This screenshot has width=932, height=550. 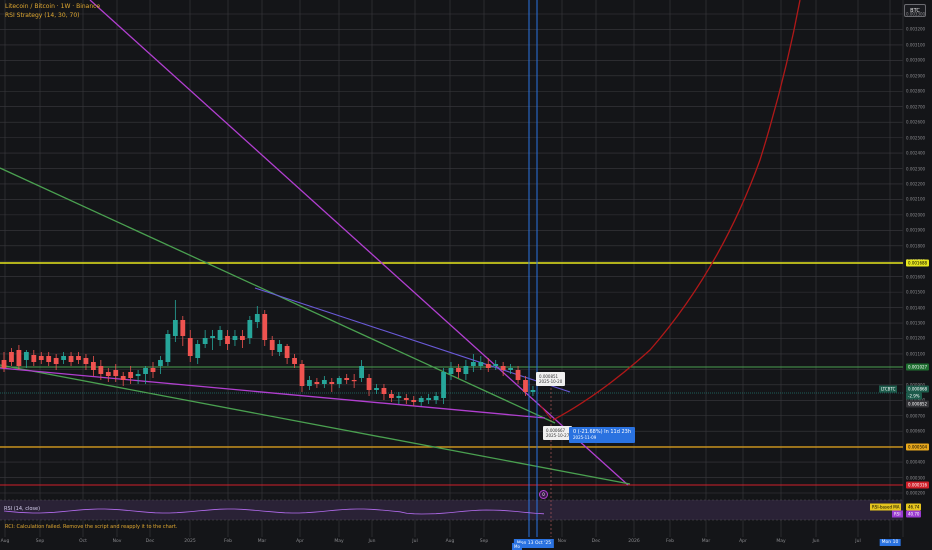 What do you see at coordinates (916, 91) in the screenshot?
I see `price-tick-label: 0.002800` at bounding box center [916, 91].